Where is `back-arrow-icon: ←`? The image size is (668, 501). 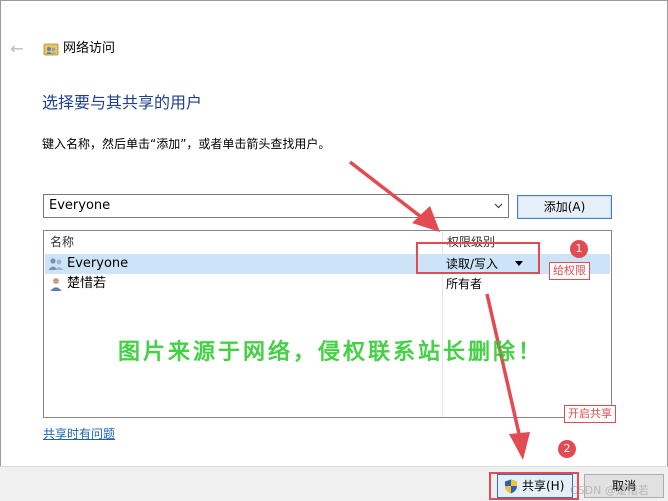 back-arrow-icon: ← is located at coordinates (17, 48).